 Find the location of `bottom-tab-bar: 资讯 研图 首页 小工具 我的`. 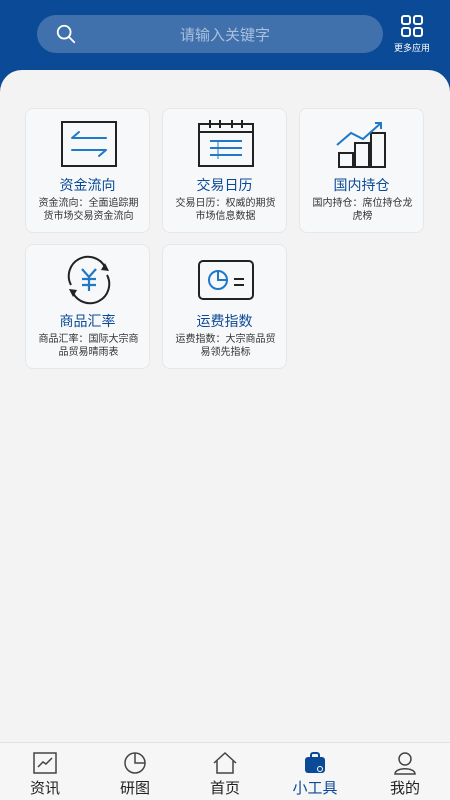

bottom-tab-bar: 资讯 研图 首页 小工具 我的 is located at coordinates (225, 771).